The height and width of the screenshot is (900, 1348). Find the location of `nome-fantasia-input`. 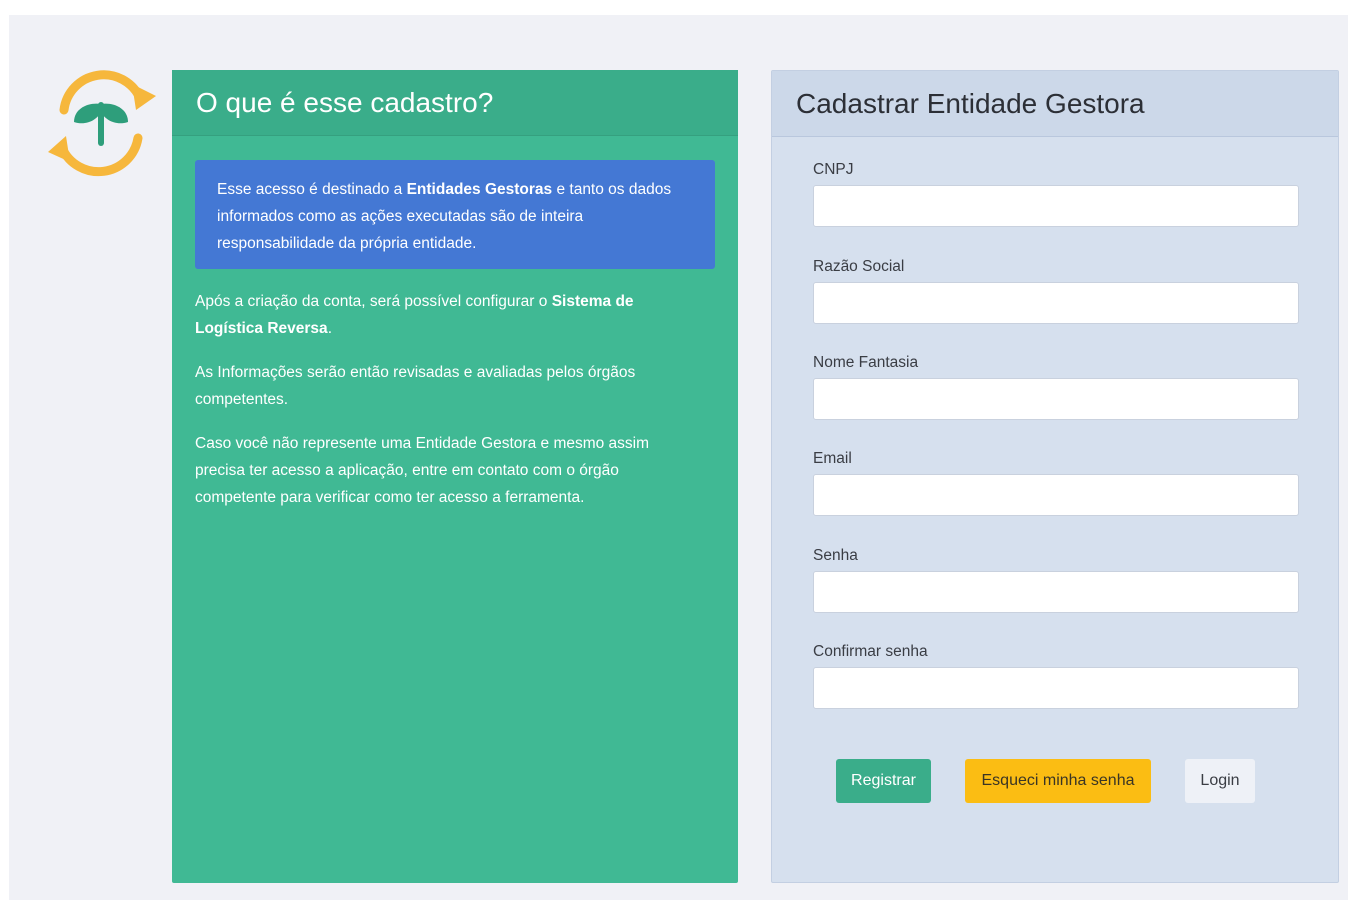

nome-fantasia-input is located at coordinates (1056, 399).